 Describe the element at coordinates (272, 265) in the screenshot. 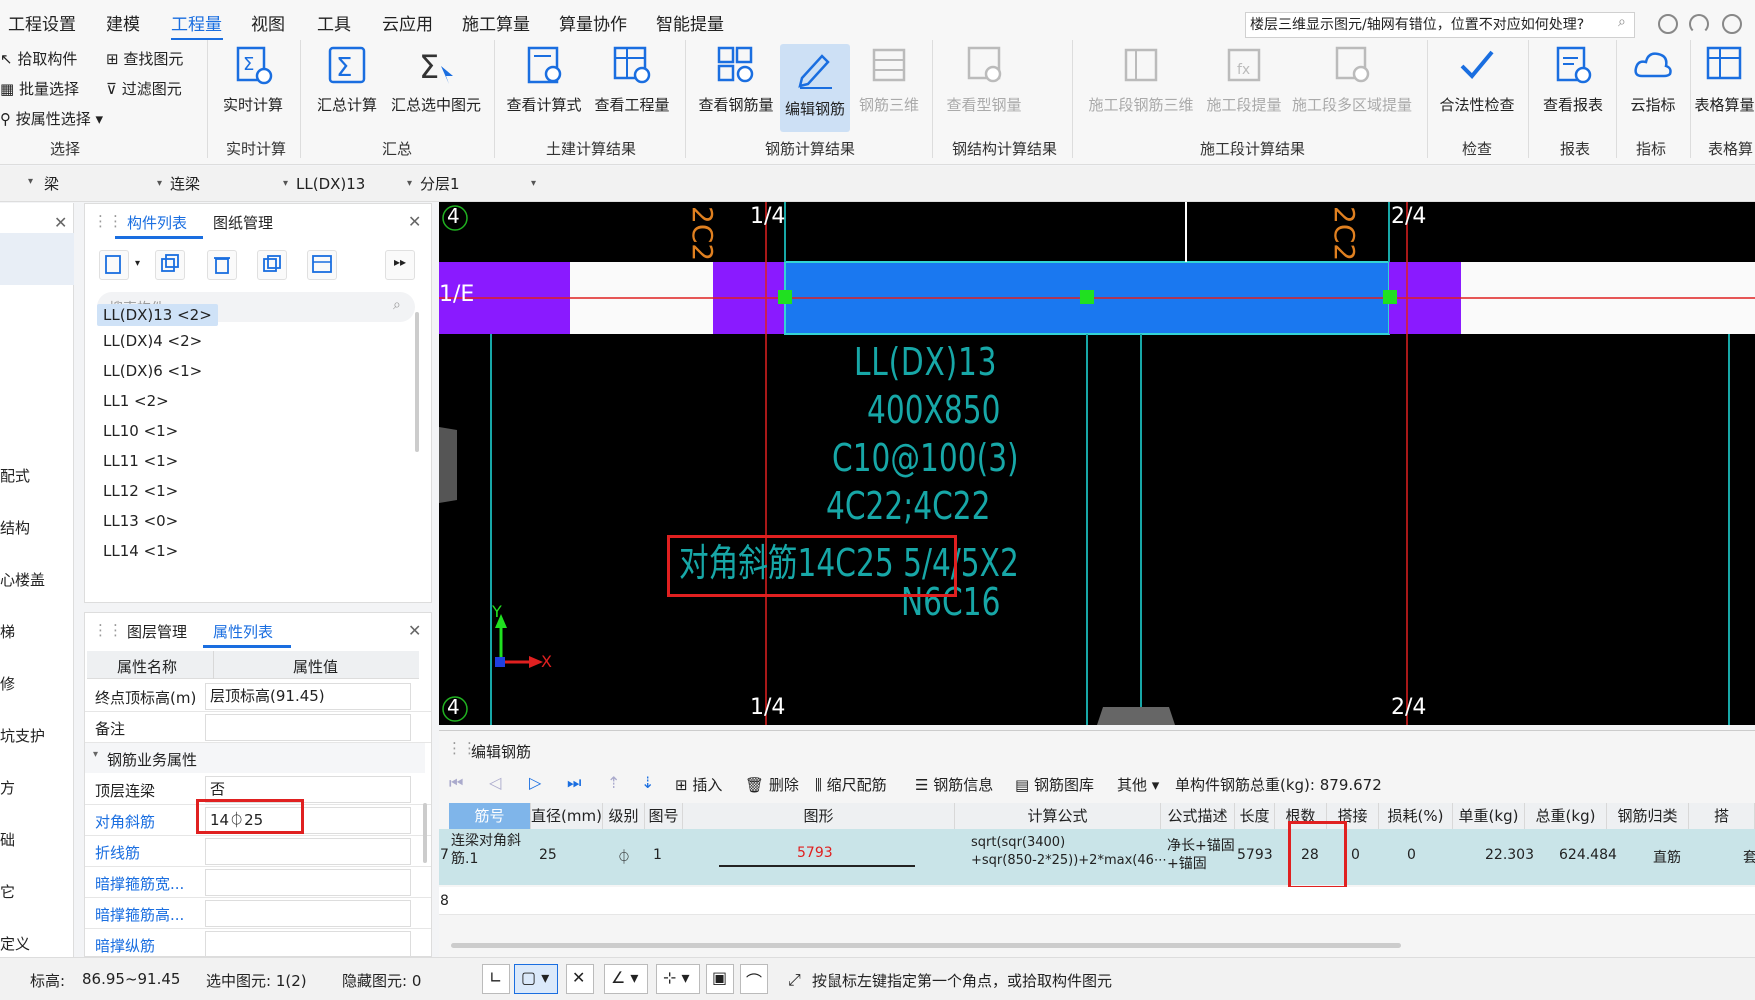

I see `layer-copy-button` at that location.